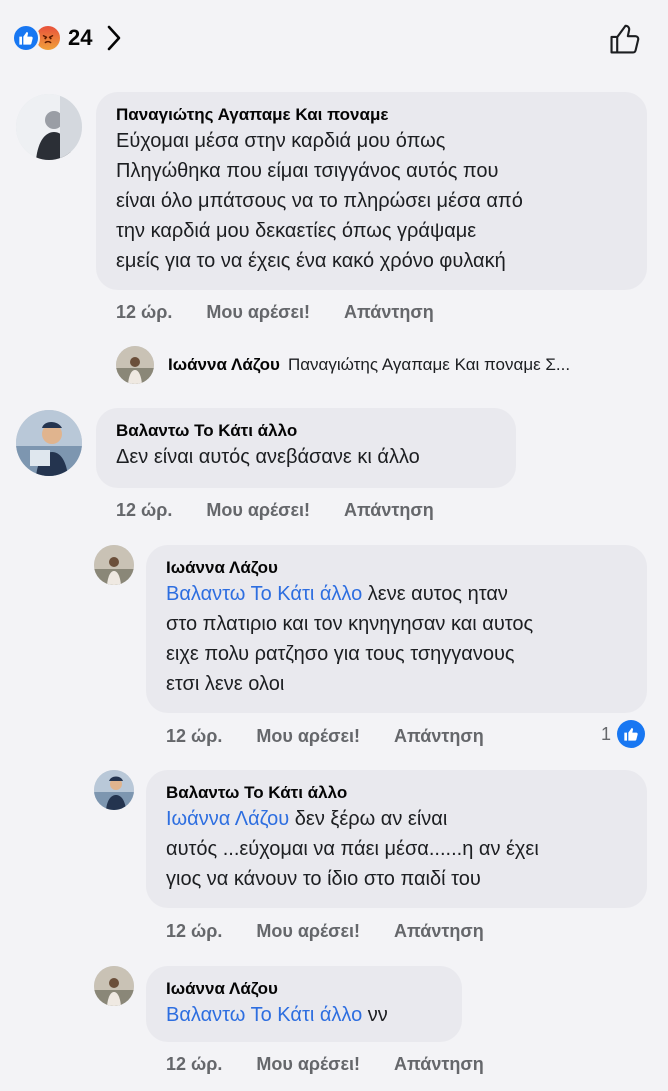  Describe the element at coordinates (80, 37) in the screenshot. I see `reaction-count: 24` at that location.